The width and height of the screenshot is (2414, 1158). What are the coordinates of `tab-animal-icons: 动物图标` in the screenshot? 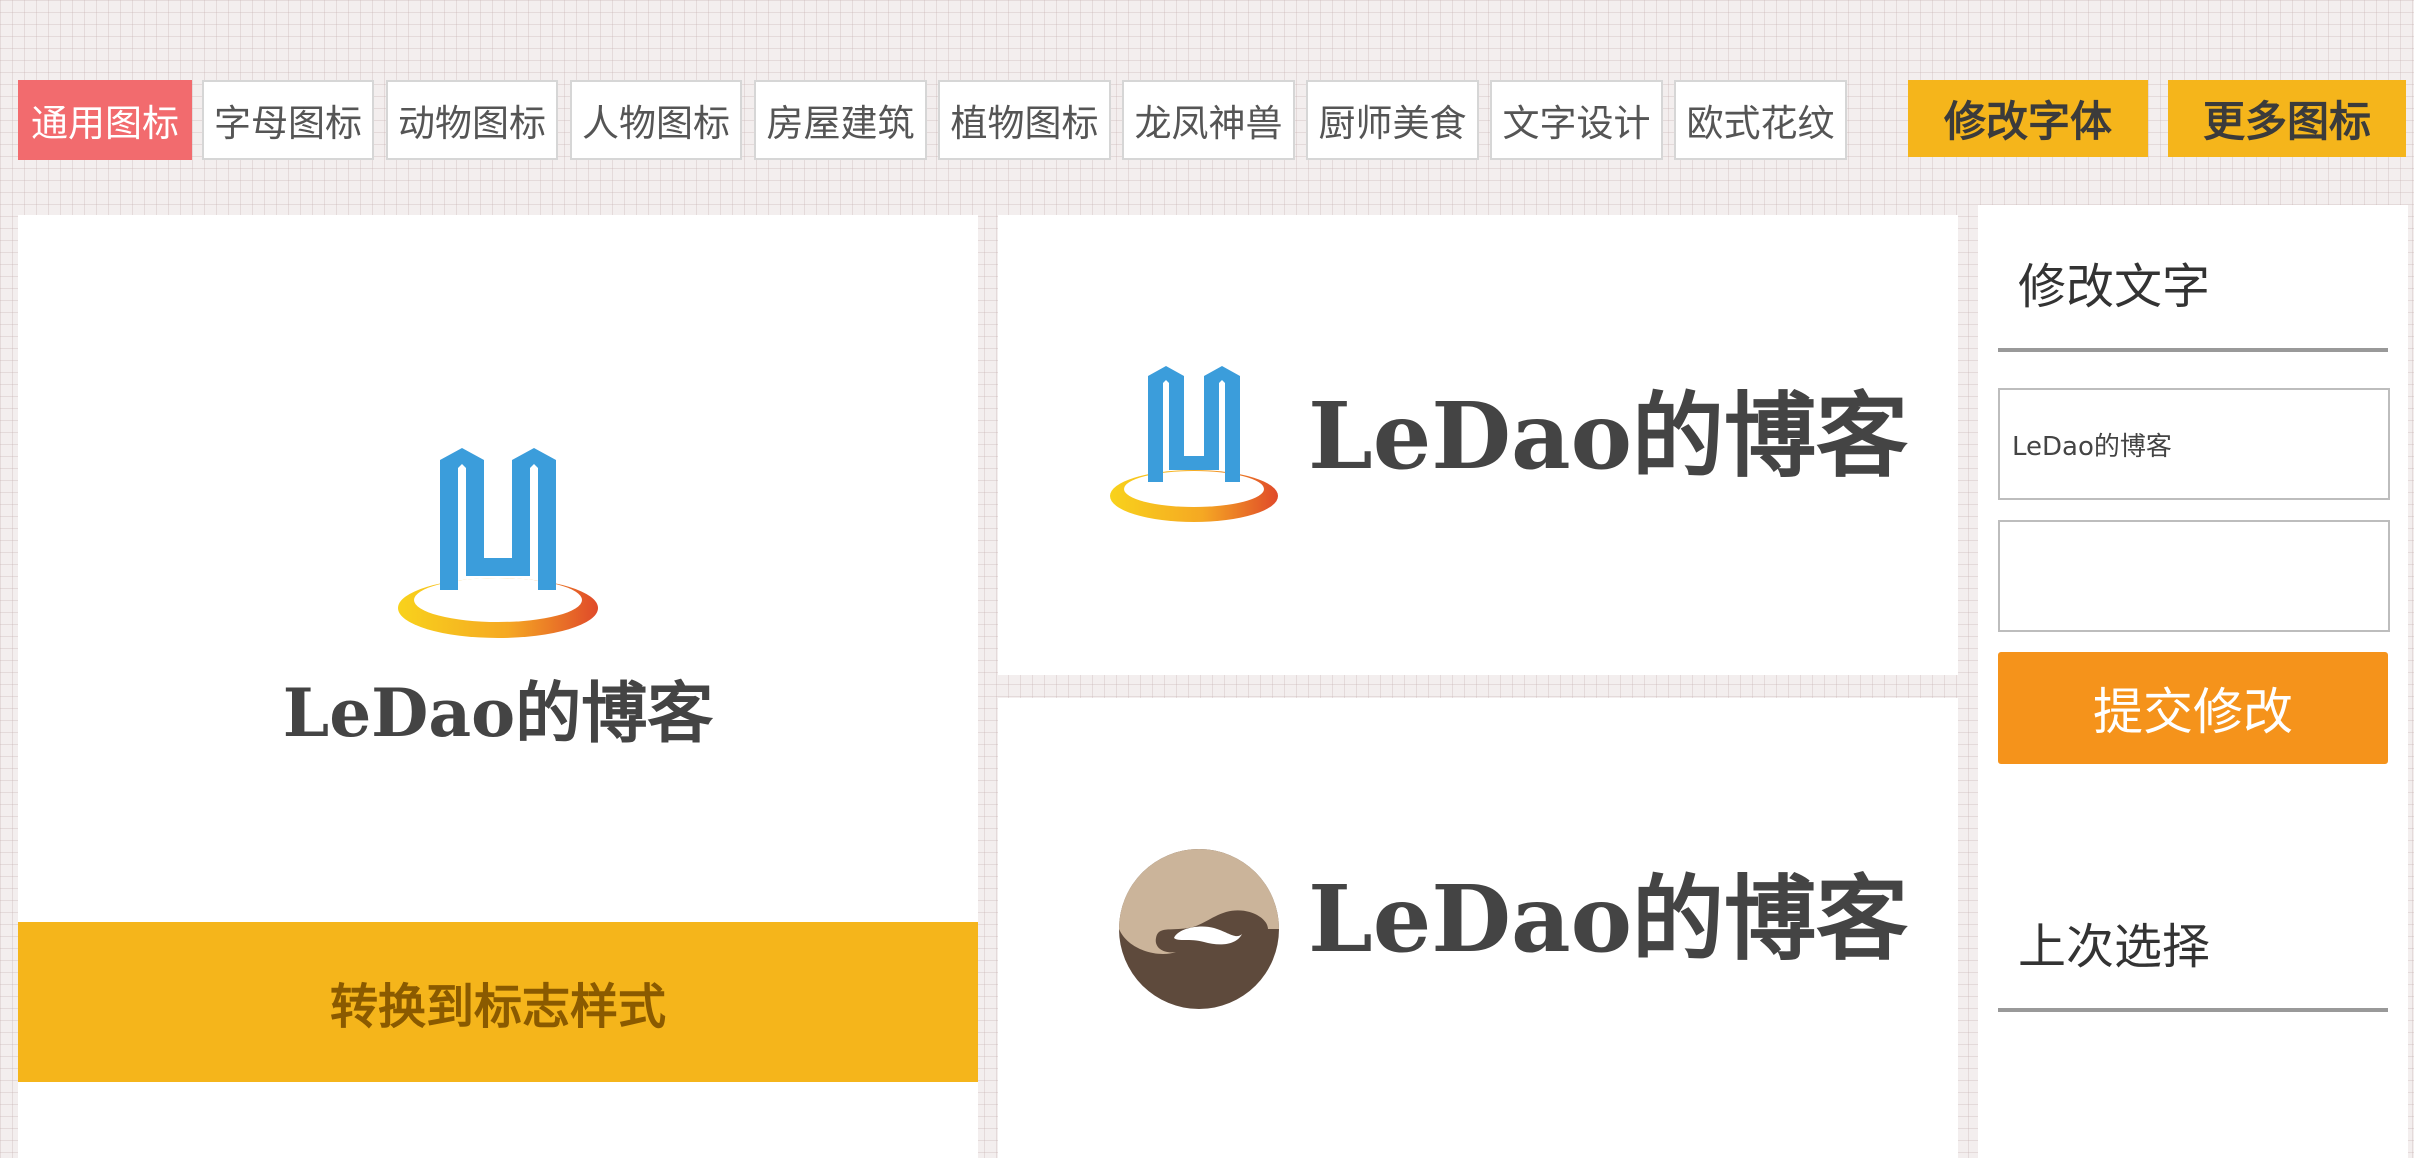 It's located at (472, 120).